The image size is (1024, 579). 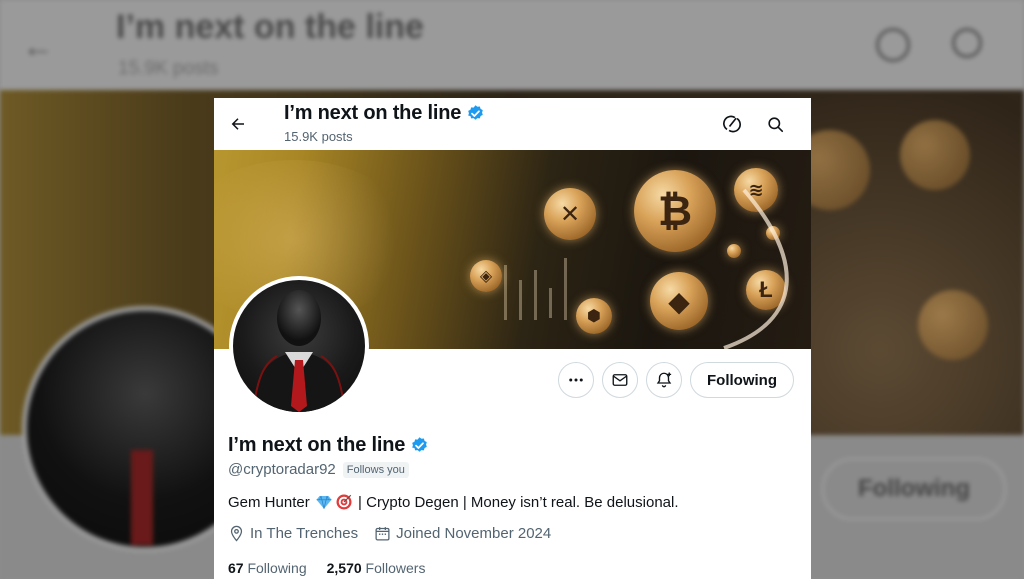 I want to click on following-count: 67, so click(x=236, y=568).